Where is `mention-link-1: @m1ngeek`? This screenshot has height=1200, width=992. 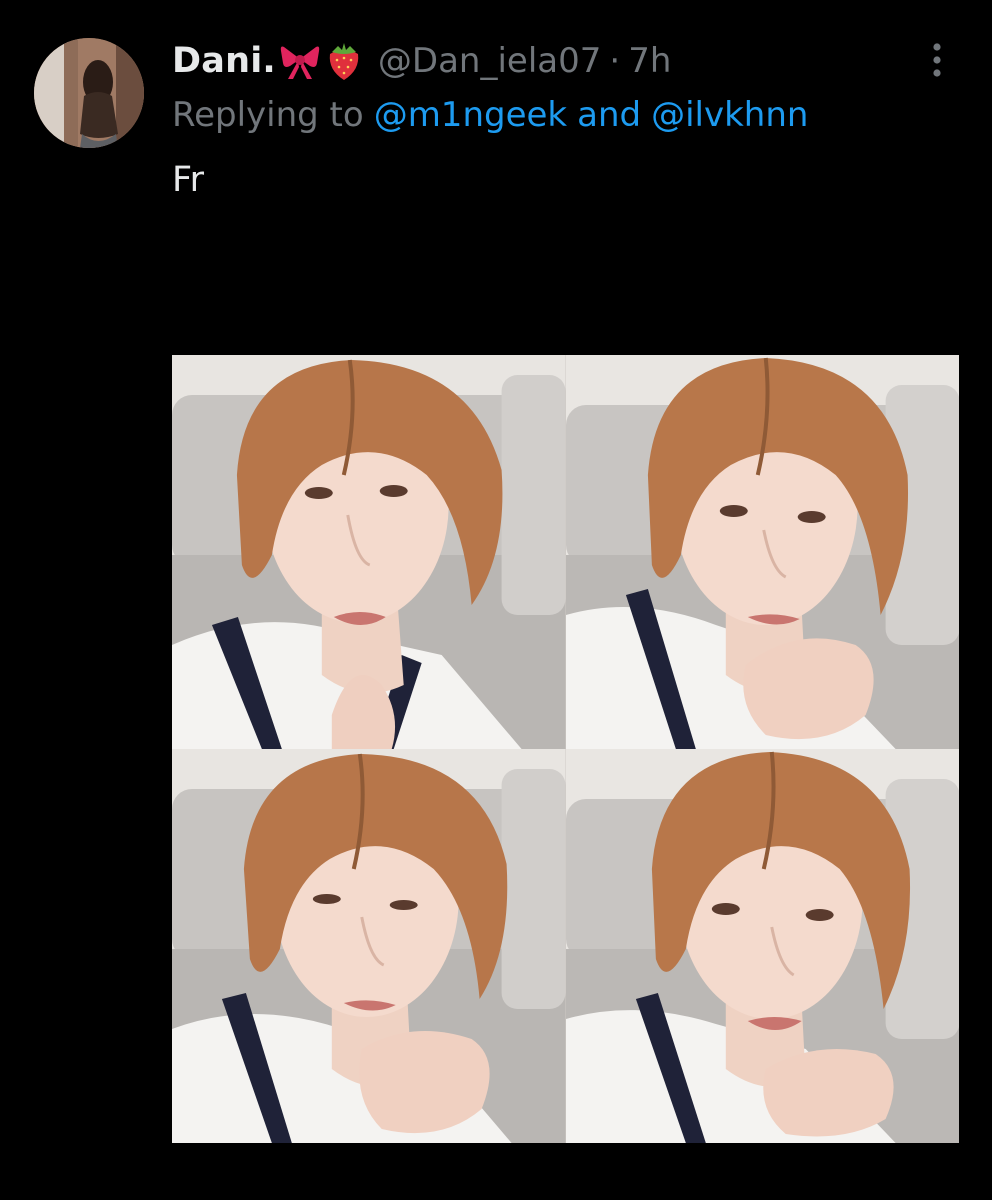 mention-link-1: @m1ngeek is located at coordinates (470, 115).